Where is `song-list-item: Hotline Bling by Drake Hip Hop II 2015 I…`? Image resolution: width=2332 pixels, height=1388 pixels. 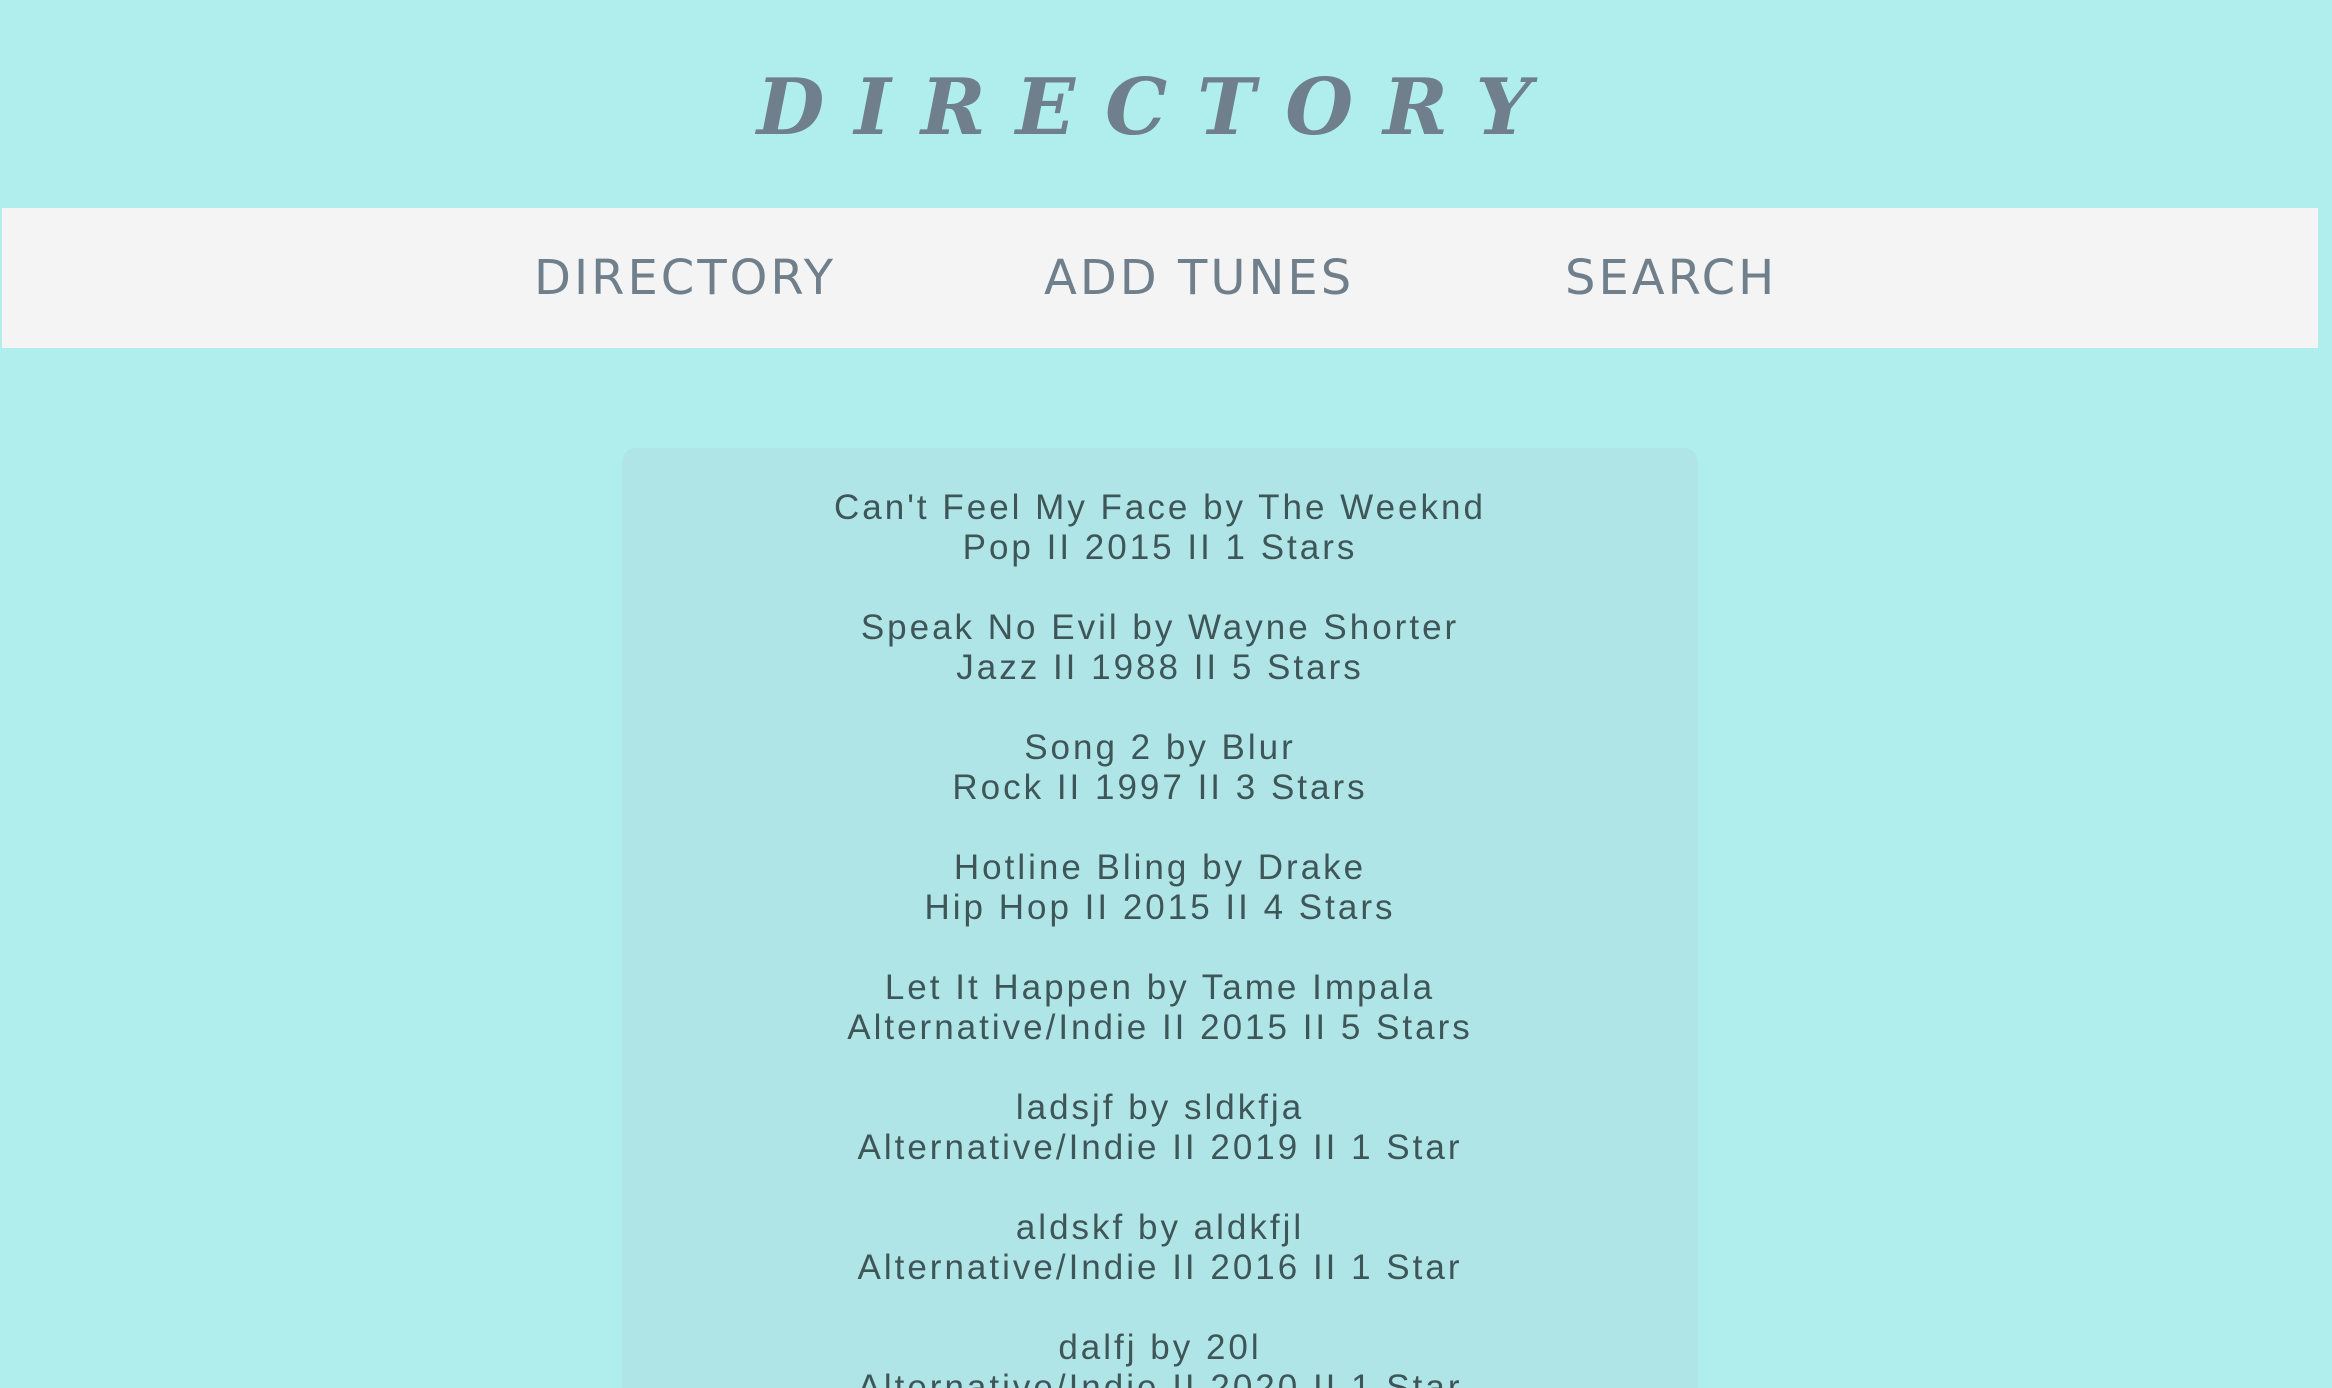 song-list-item: Hotline Bling by Drake Hip Hop II 2015 I… is located at coordinates (1160, 908).